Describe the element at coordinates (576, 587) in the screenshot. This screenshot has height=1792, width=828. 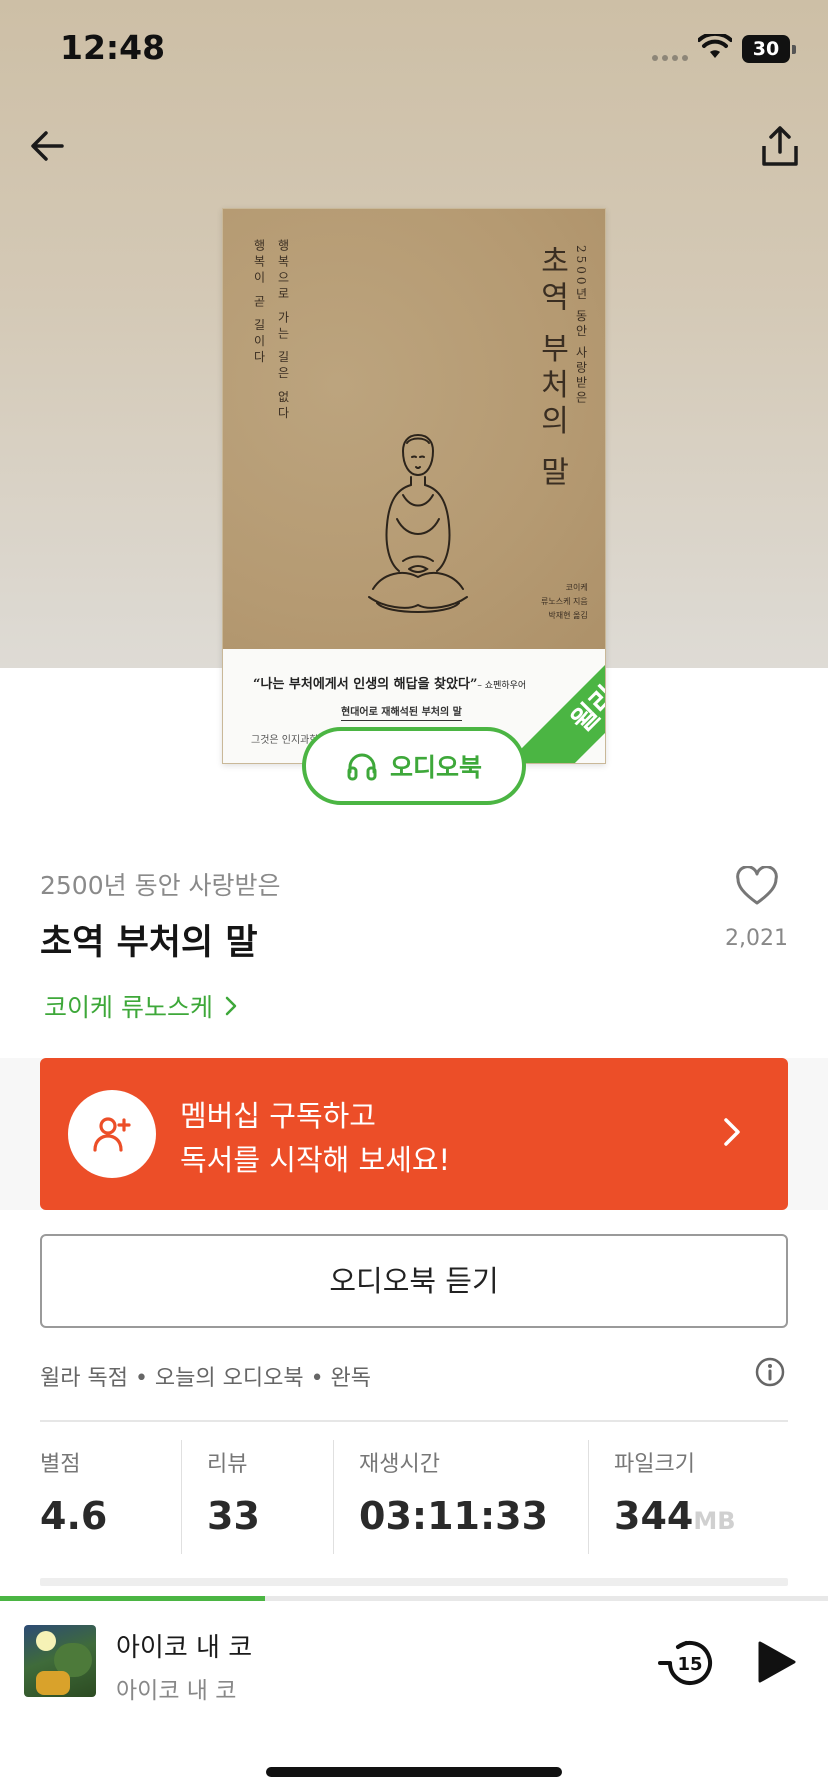
I see `cover-credit-author: 코이케` at that location.